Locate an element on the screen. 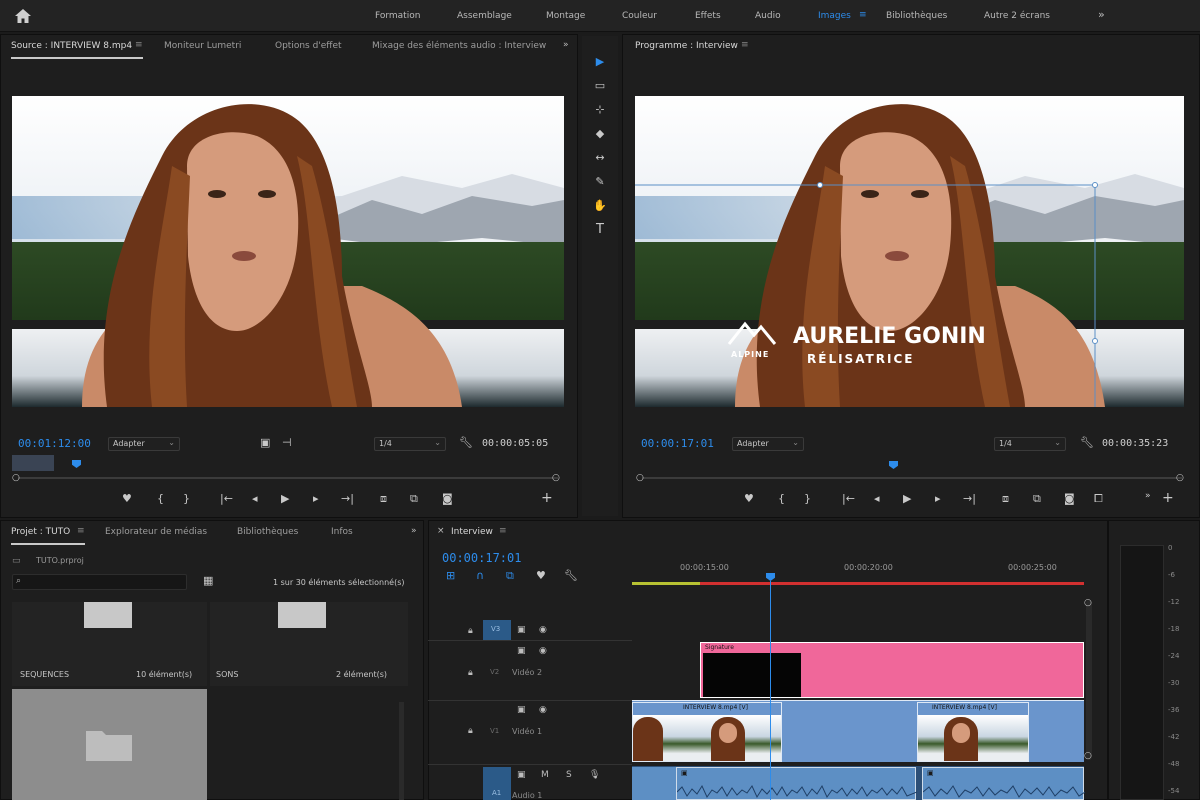 The width and height of the screenshot is (1200, 800). audio-clip-a: ▣ is located at coordinates (796, 783).